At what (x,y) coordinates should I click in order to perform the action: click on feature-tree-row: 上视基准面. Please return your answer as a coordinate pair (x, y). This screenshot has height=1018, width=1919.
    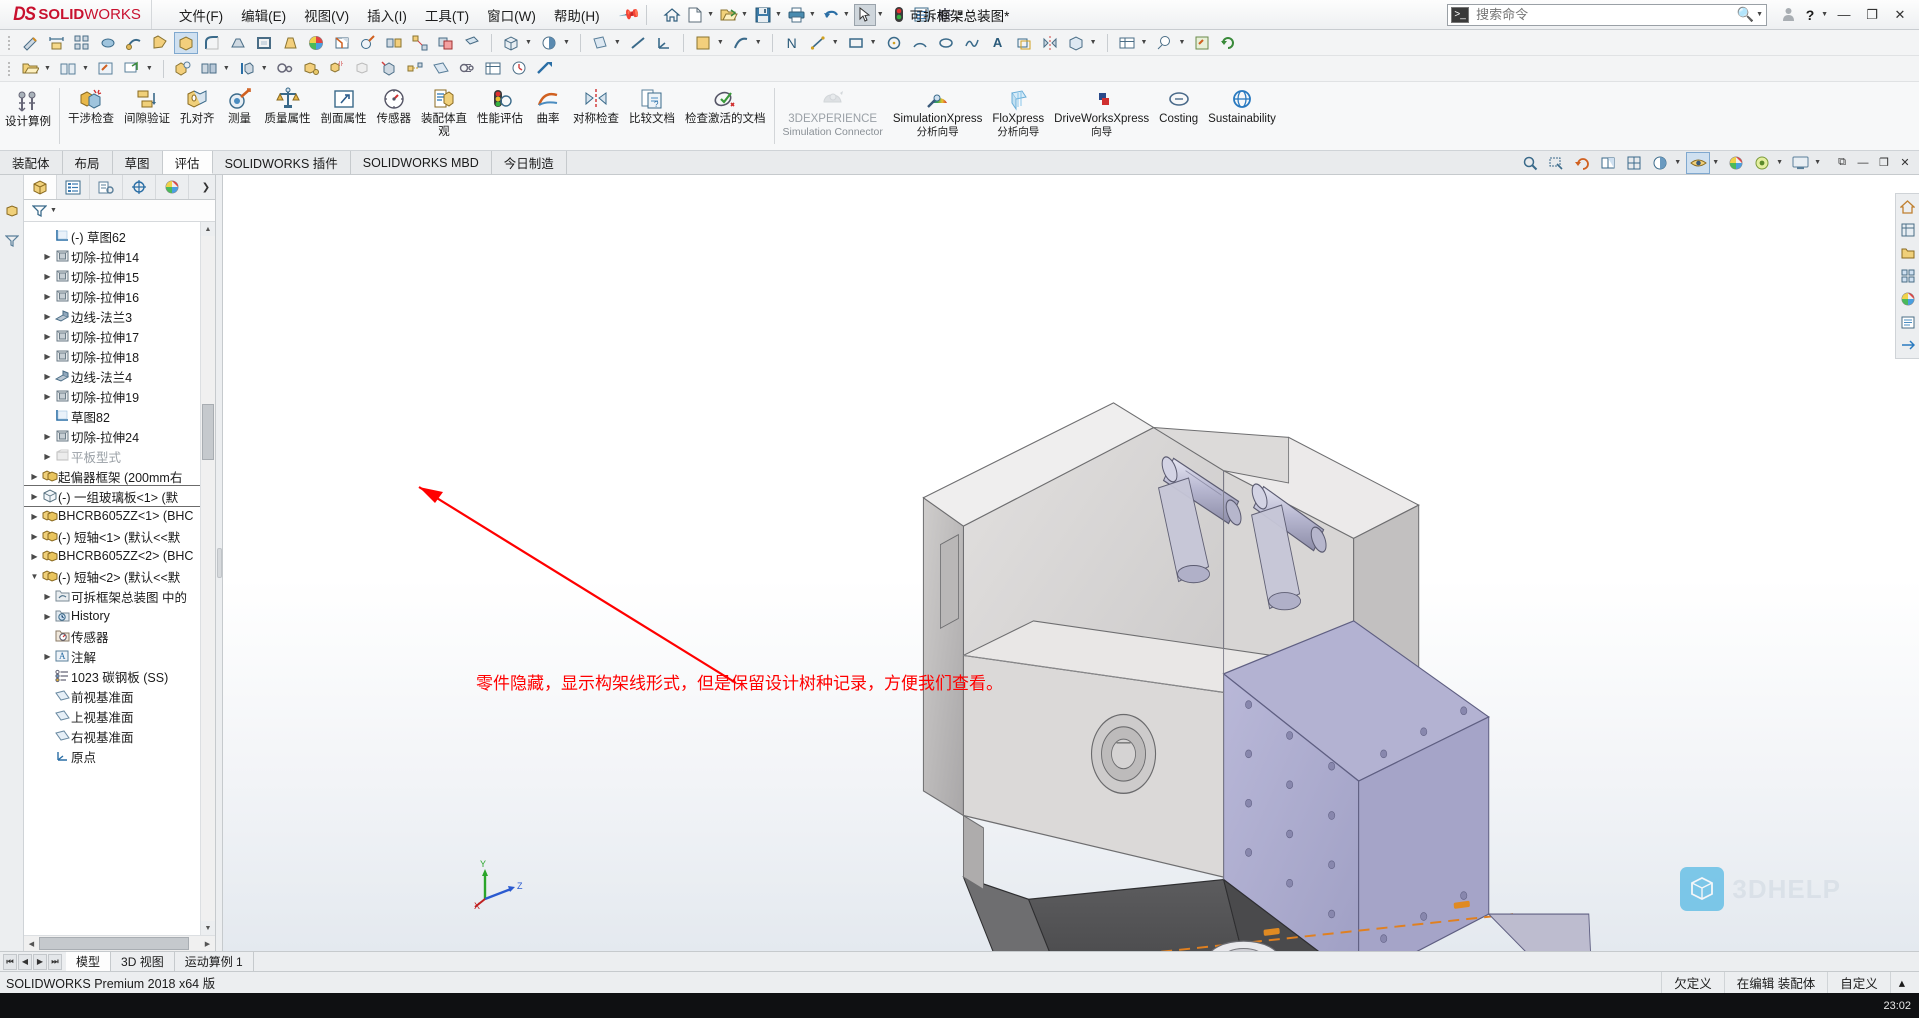
    Looking at the image, I should click on (112, 716).